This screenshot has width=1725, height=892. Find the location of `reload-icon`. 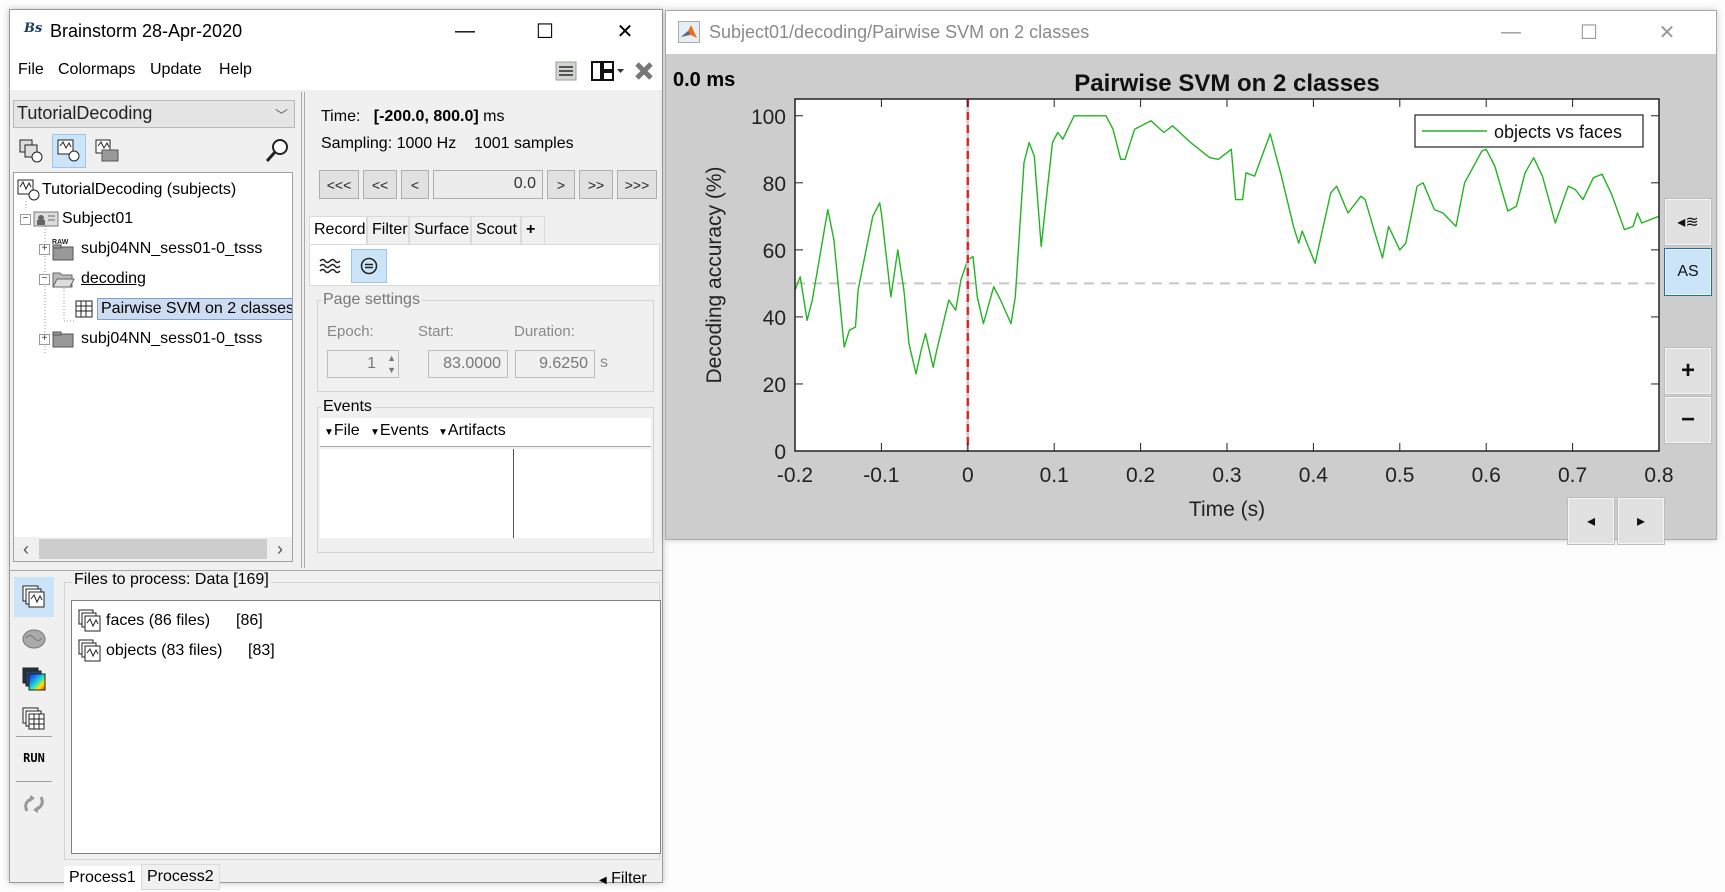

reload-icon is located at coordinates (34, 804).